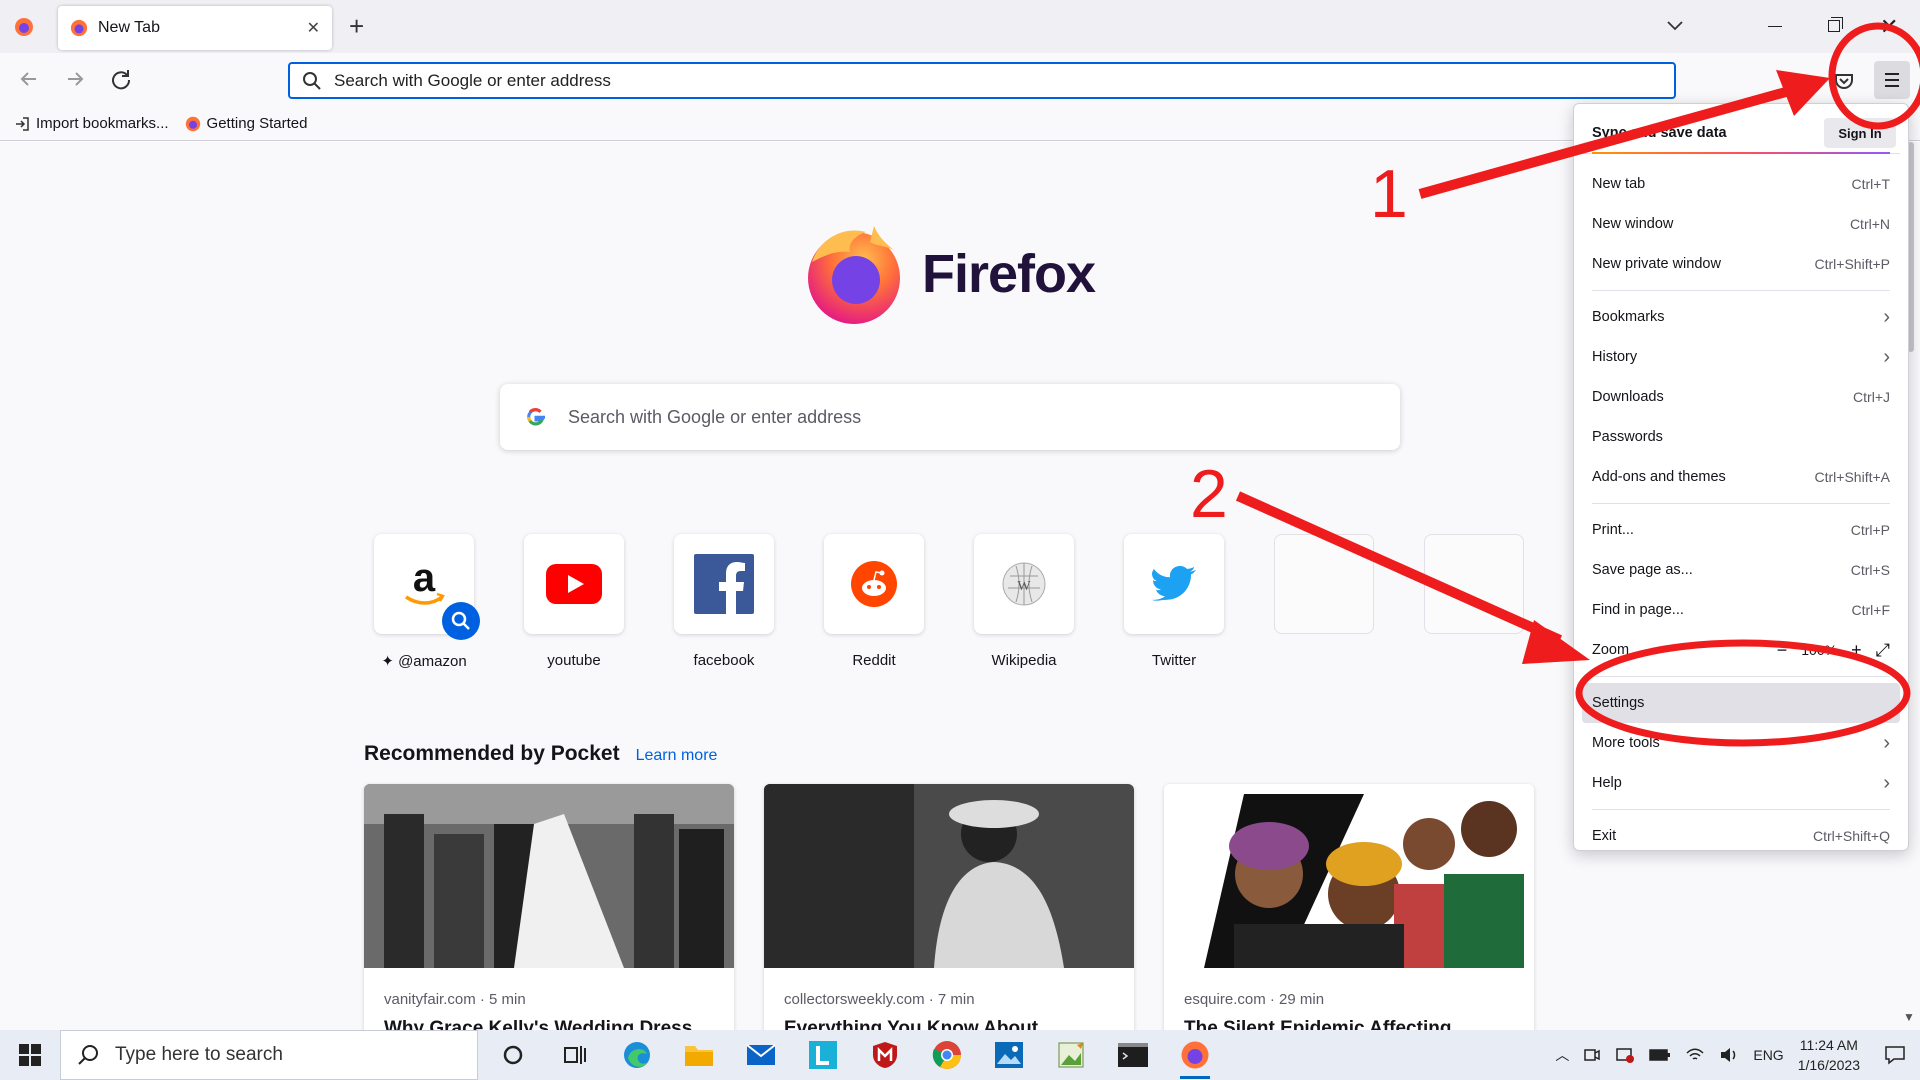 Image resolution: width=1920 pixels, height=1080 pixels. Describe the element at coordinates (549, 876) in the screenshot. I see `article-thumbnail` at that location.